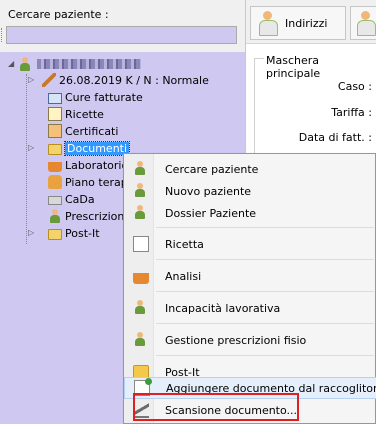  I want to click on collapse-icon: ◢, so click(11, 63).